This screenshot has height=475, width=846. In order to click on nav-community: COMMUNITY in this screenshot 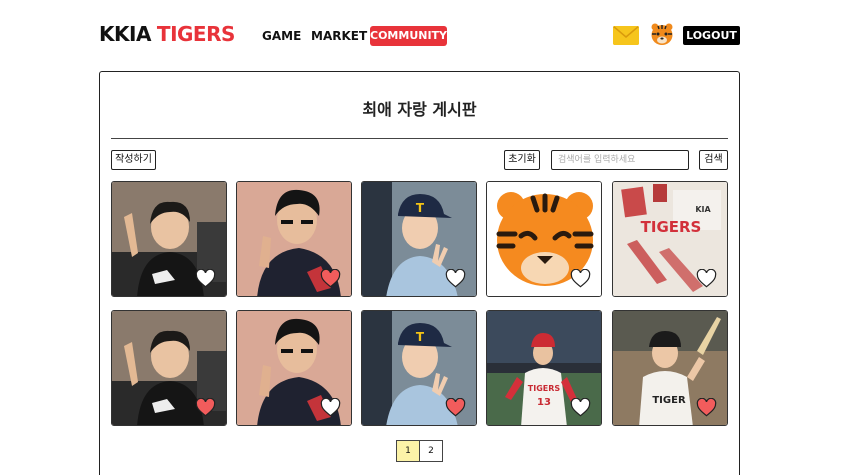, I will do `click(408, 36)`.